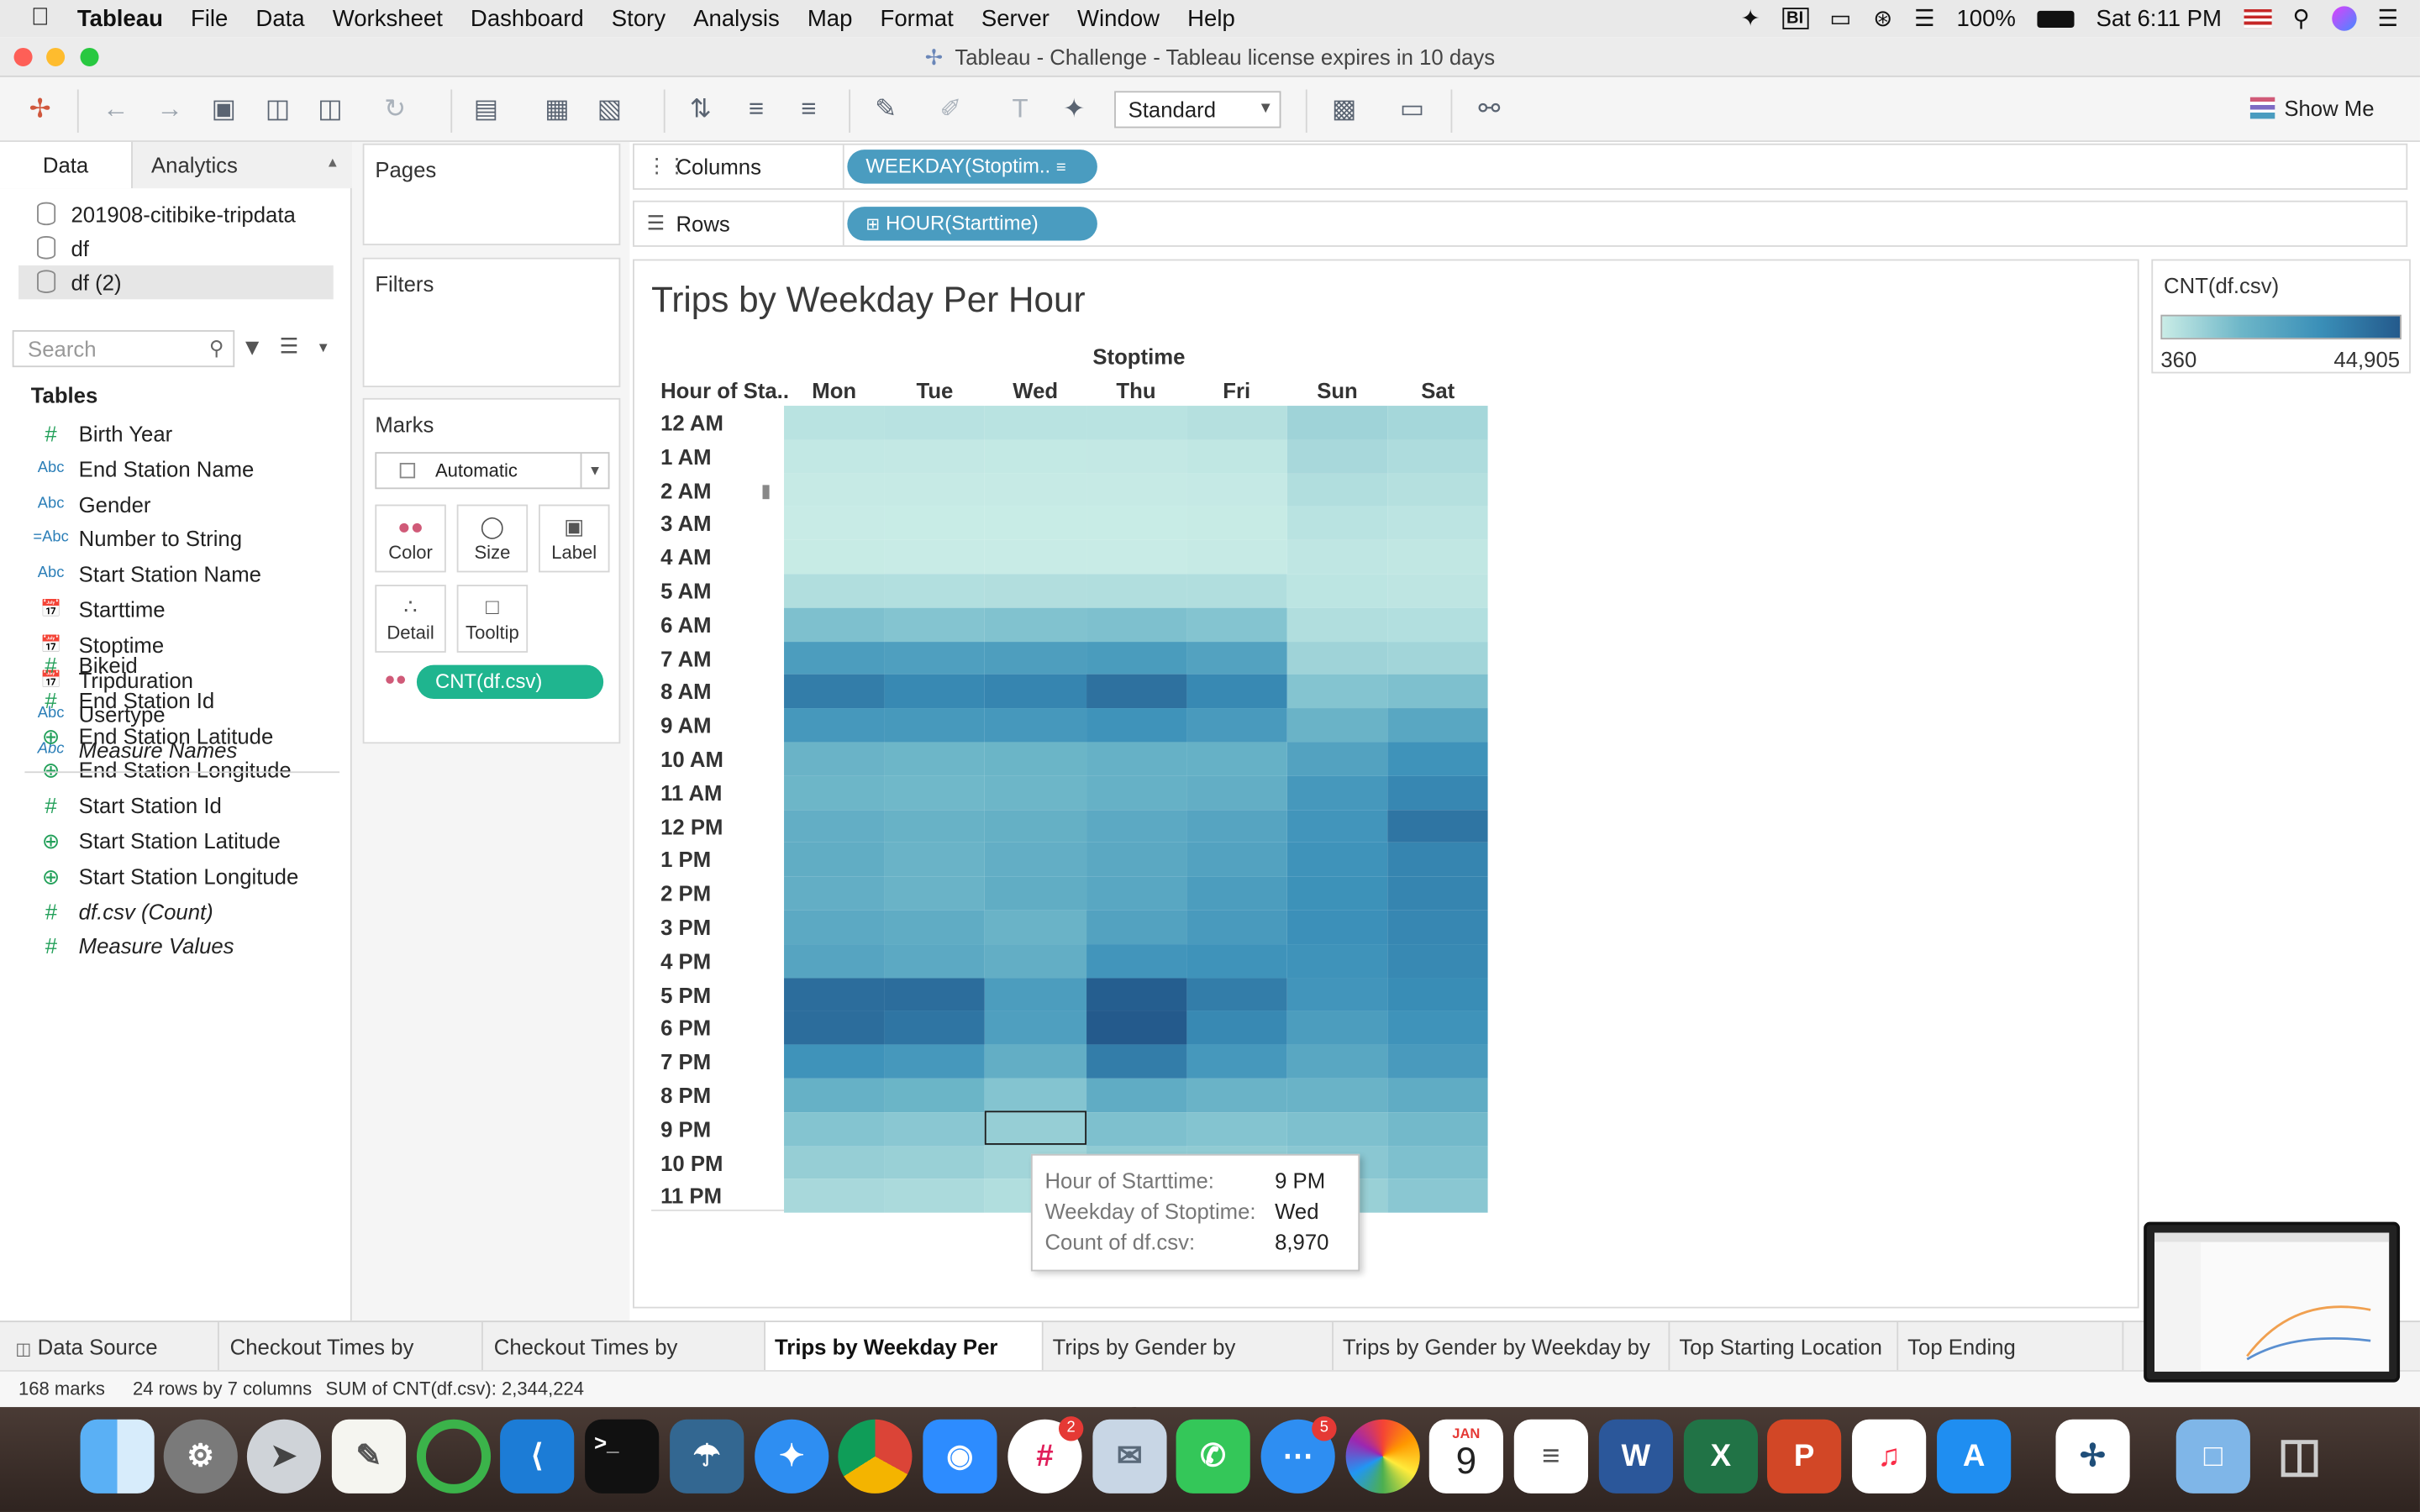 The height and width of the screenshot is (1512, 2420). I want to click on column-label-tue: Tue, so click(935, 390).